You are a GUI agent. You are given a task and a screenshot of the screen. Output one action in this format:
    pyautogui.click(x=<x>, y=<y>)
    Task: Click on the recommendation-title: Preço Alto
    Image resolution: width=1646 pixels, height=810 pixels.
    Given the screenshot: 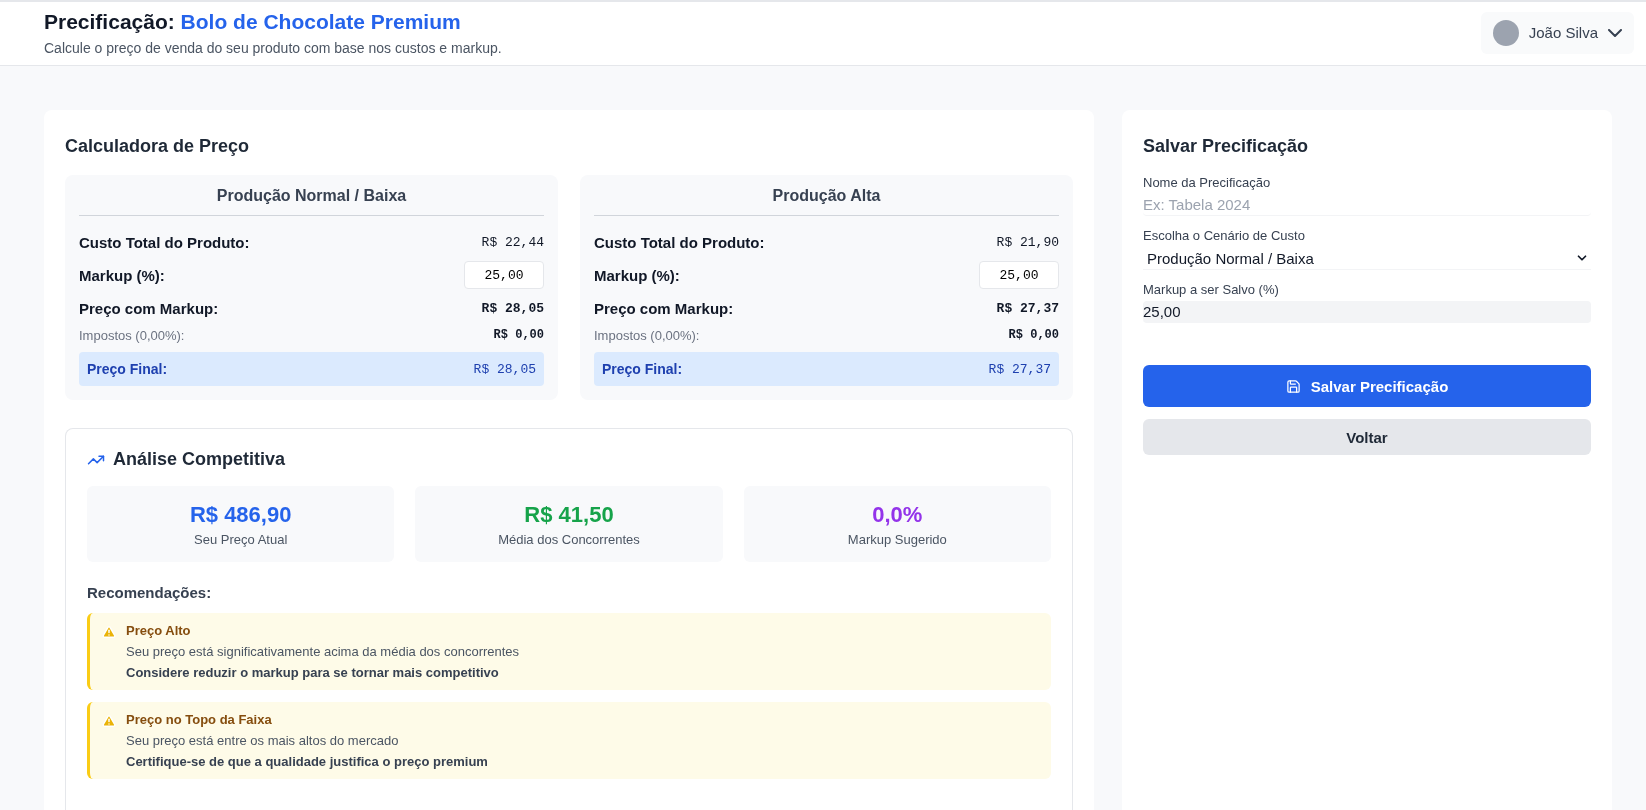 What is the action you would take?
    pyautogui.click(x=159, y=630)
    